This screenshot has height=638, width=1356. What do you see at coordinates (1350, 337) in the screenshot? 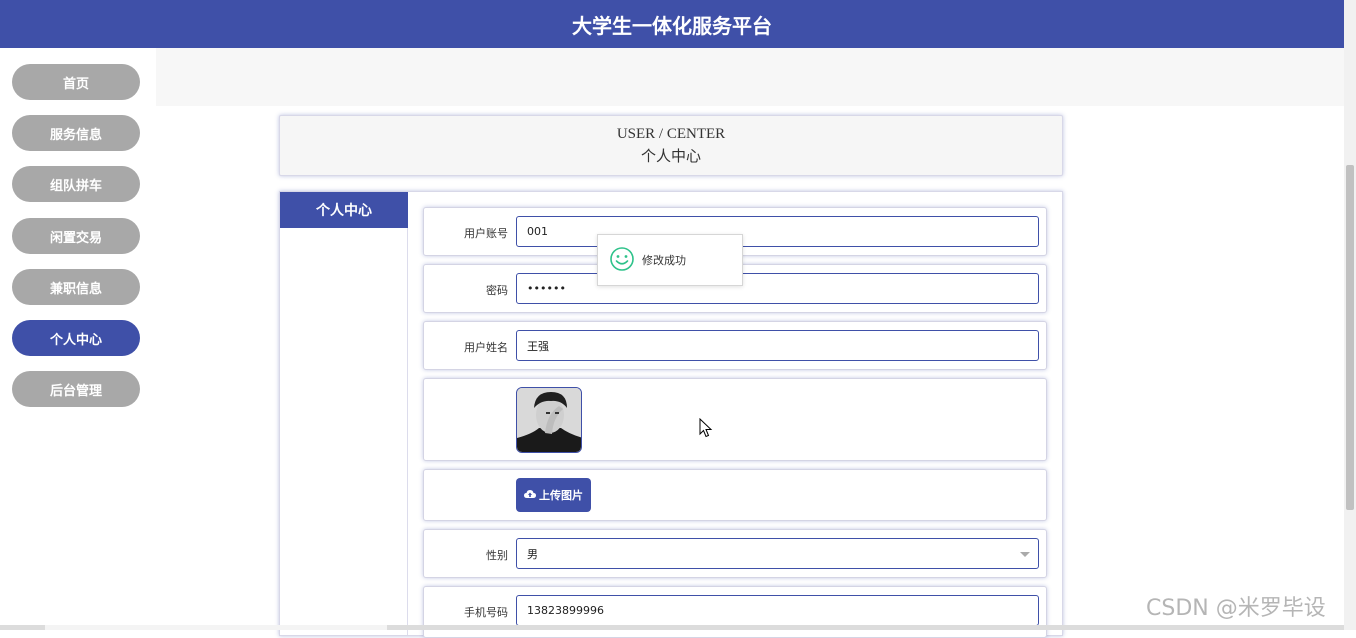
I see `vertical-scroll-thumb` at bounding box center [1350, 337].